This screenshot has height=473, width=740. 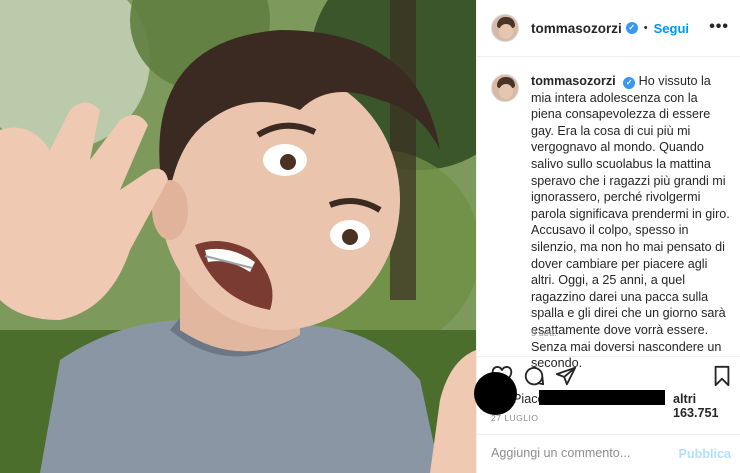 What do you see at coordinates (534, 376) in the screenshot?
I see `comment-icon` at bounding box center [534, 376].